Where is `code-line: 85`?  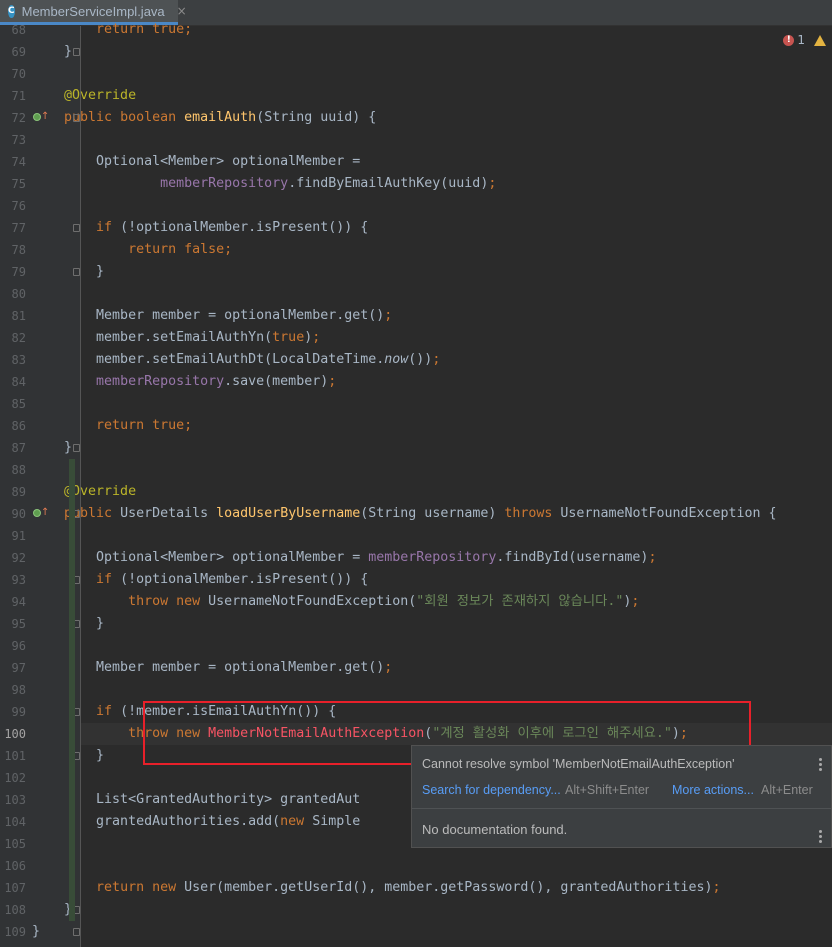
code-line: 85 is located at coordinates (416, 404).